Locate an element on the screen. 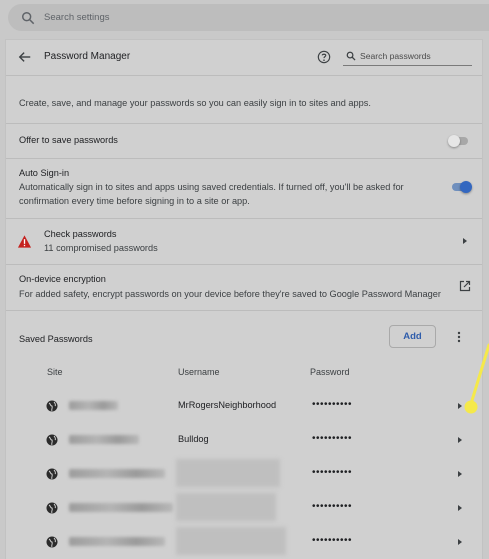  add-password-button: Add is located at coordinates (412, 336).